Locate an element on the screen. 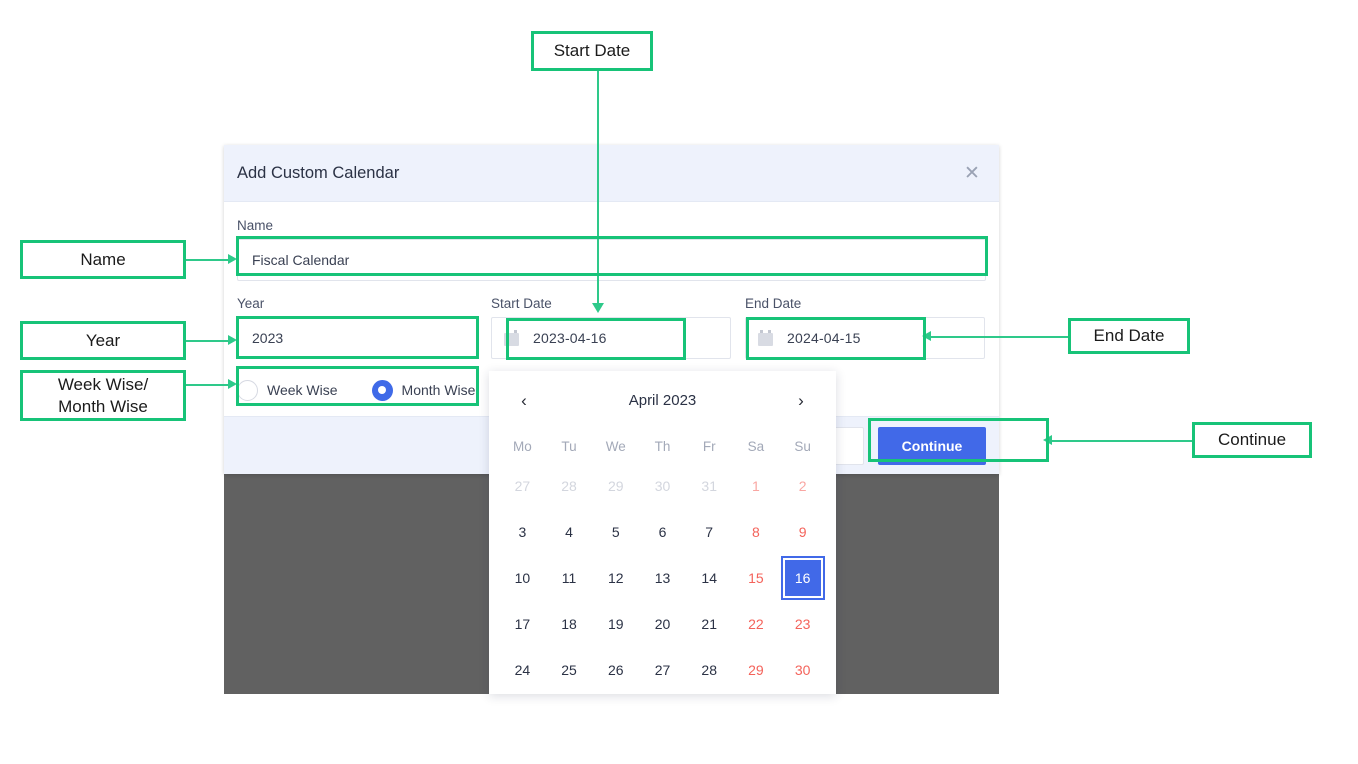 This screenshot has height=764, width=1358. callout-line-start-date is located at coordinates (598, 187).